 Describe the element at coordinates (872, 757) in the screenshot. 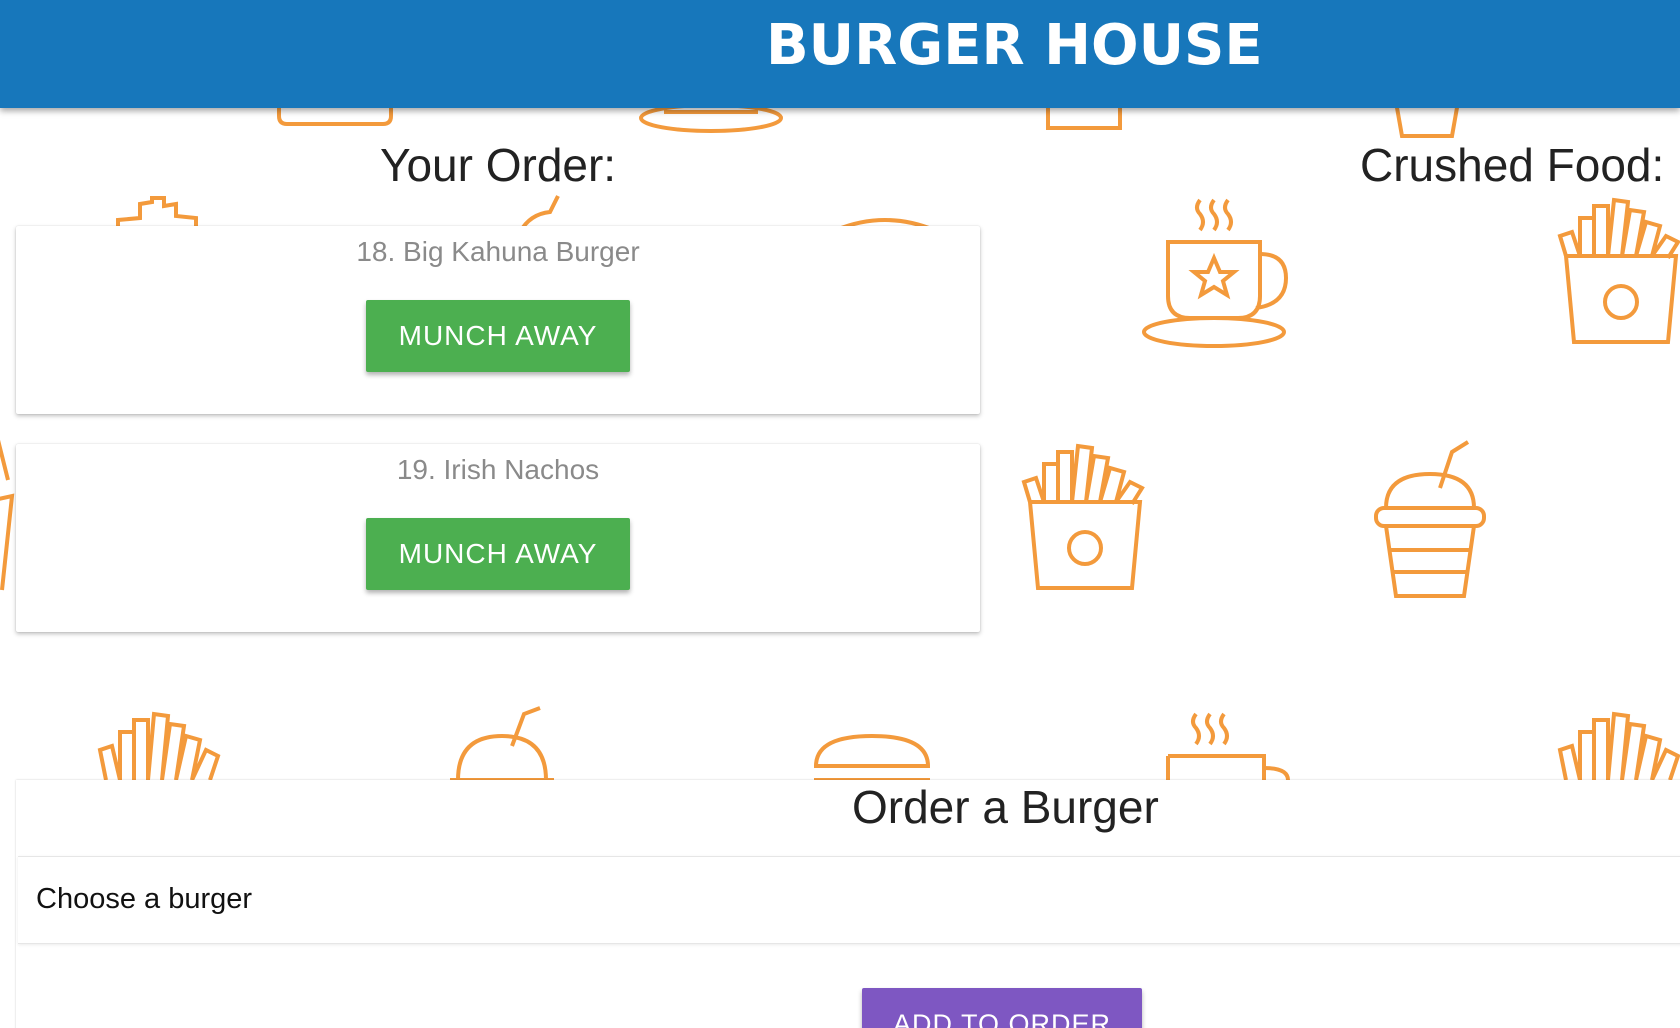

I see `burger-icon` at that location.